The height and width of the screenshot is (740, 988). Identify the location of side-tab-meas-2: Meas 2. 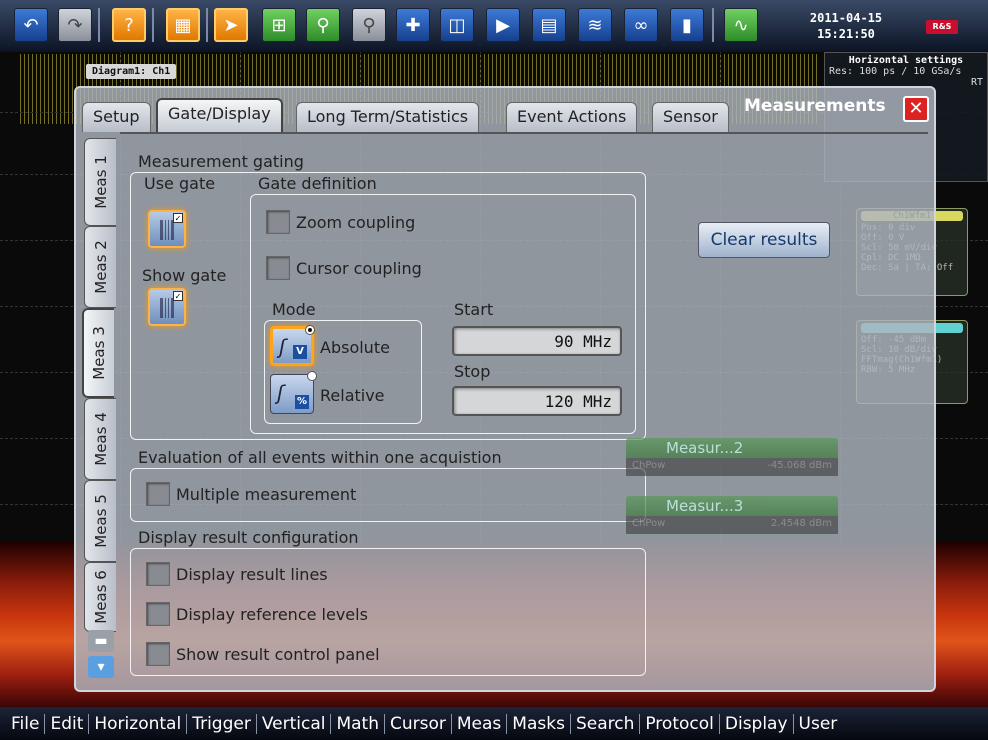
(100, 267).